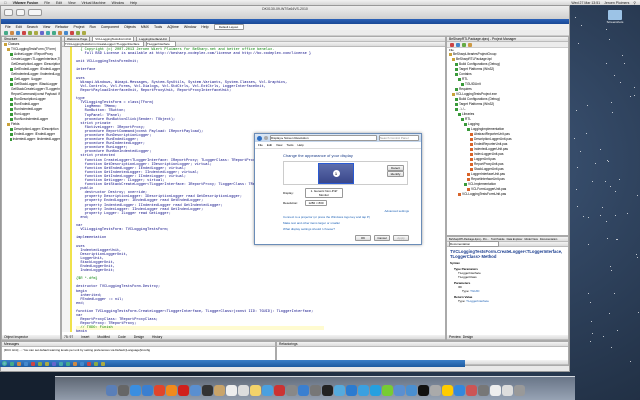 Image resolution: width=640 pixels, height=400 pixels. Describe the element at coordinates (79, 27) in the screenshot. I see `ide-menu-project: Project` at that location.